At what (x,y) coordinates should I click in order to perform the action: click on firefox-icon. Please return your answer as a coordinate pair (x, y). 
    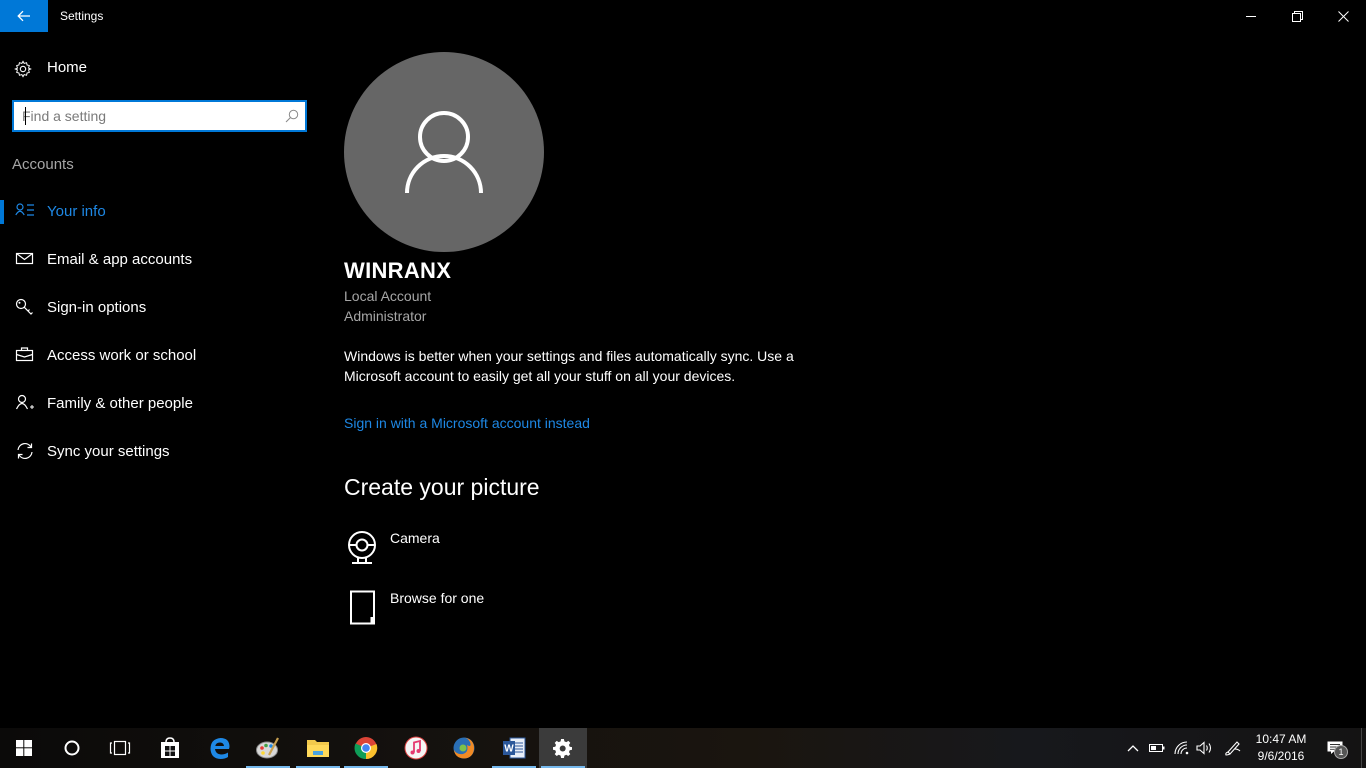
    Looking at the image, I should click on (464, 748).